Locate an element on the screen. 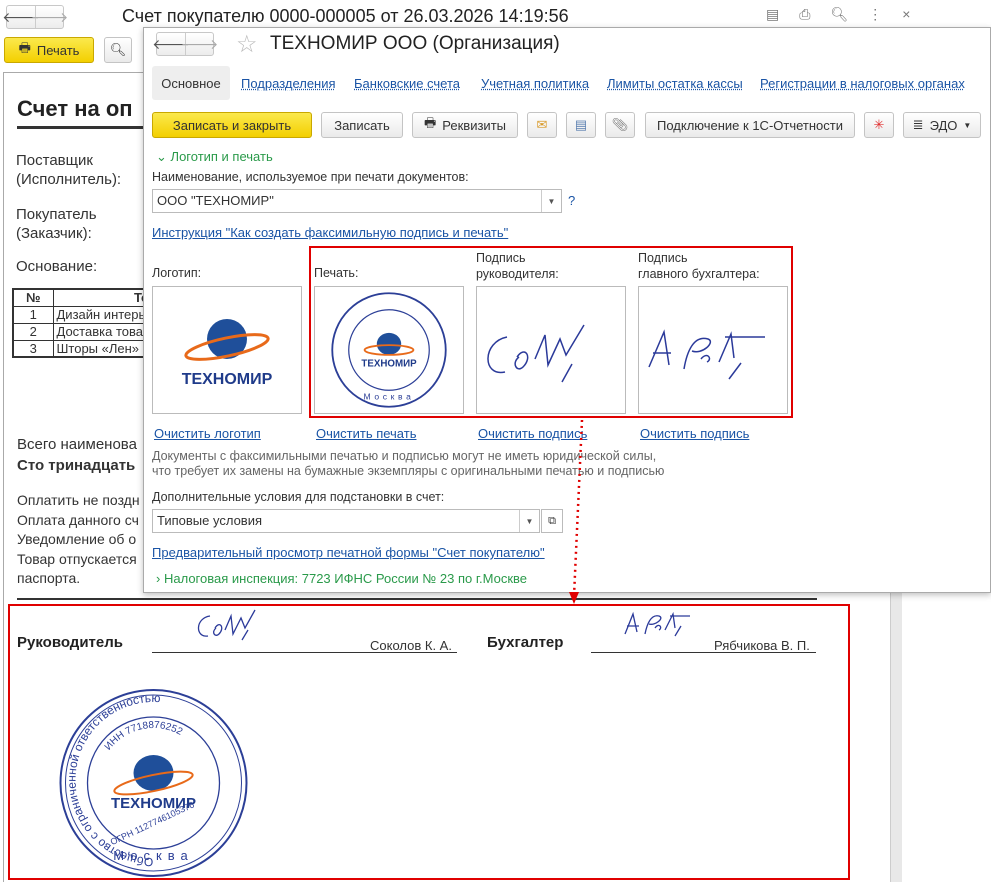 The height and width of the screenshot is (882, 991). clear-accountant-sign-link: Очистить подпись is located at coordinates (694, 433).